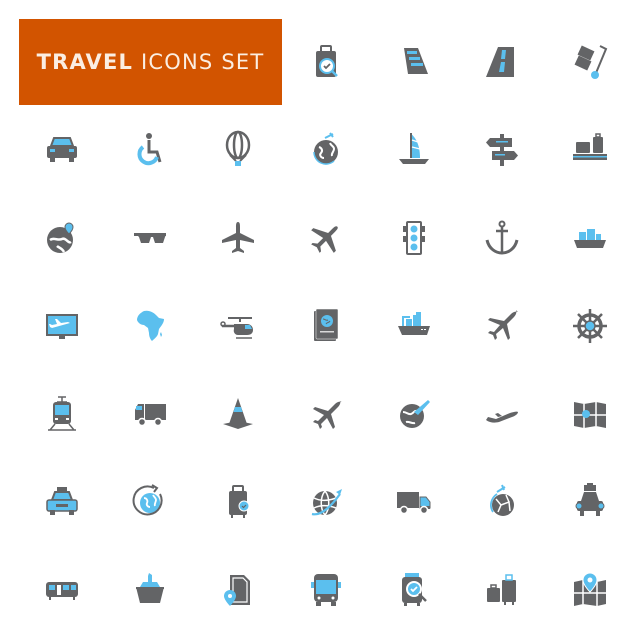 The image size is (626, 626). I want to click on globe-flight-path-icon, so click(326, 502).